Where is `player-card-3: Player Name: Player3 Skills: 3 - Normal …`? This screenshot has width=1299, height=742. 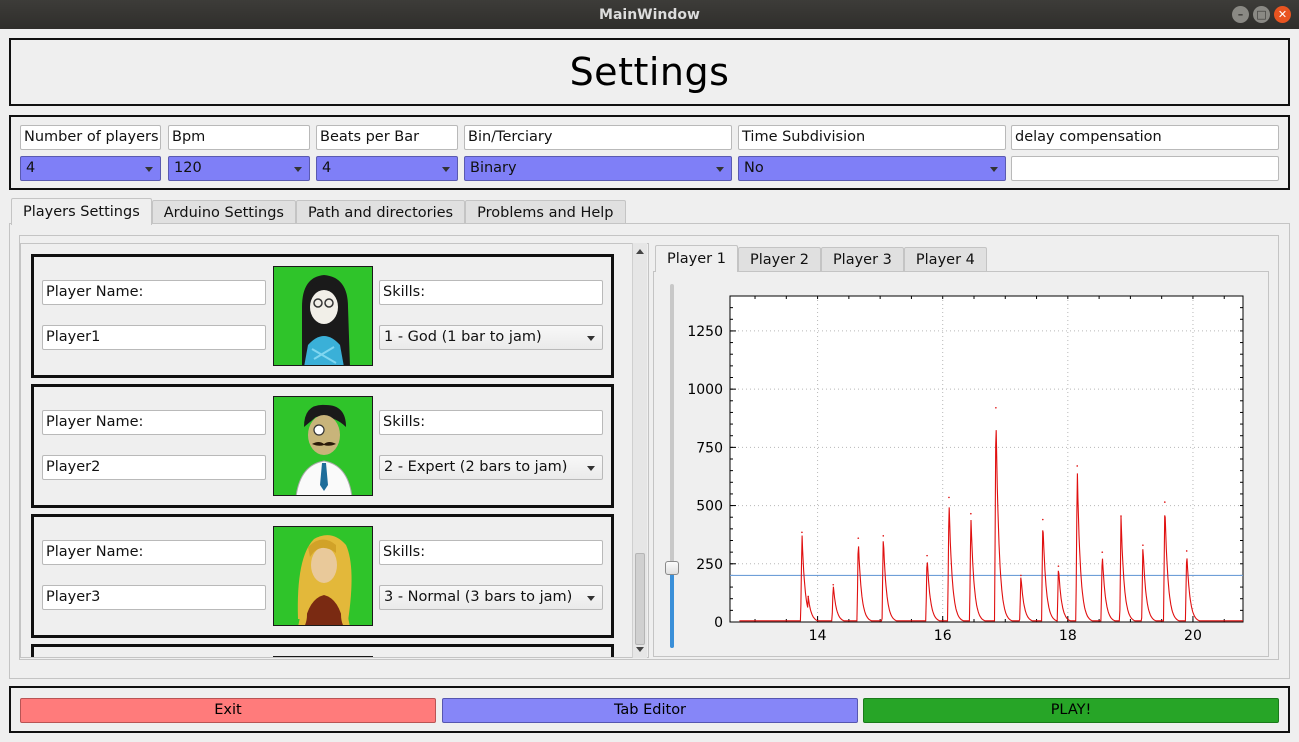 player-card-3: Player Name: Player3 Skills: 3 - Normal … is located at coordinates (322, 576).